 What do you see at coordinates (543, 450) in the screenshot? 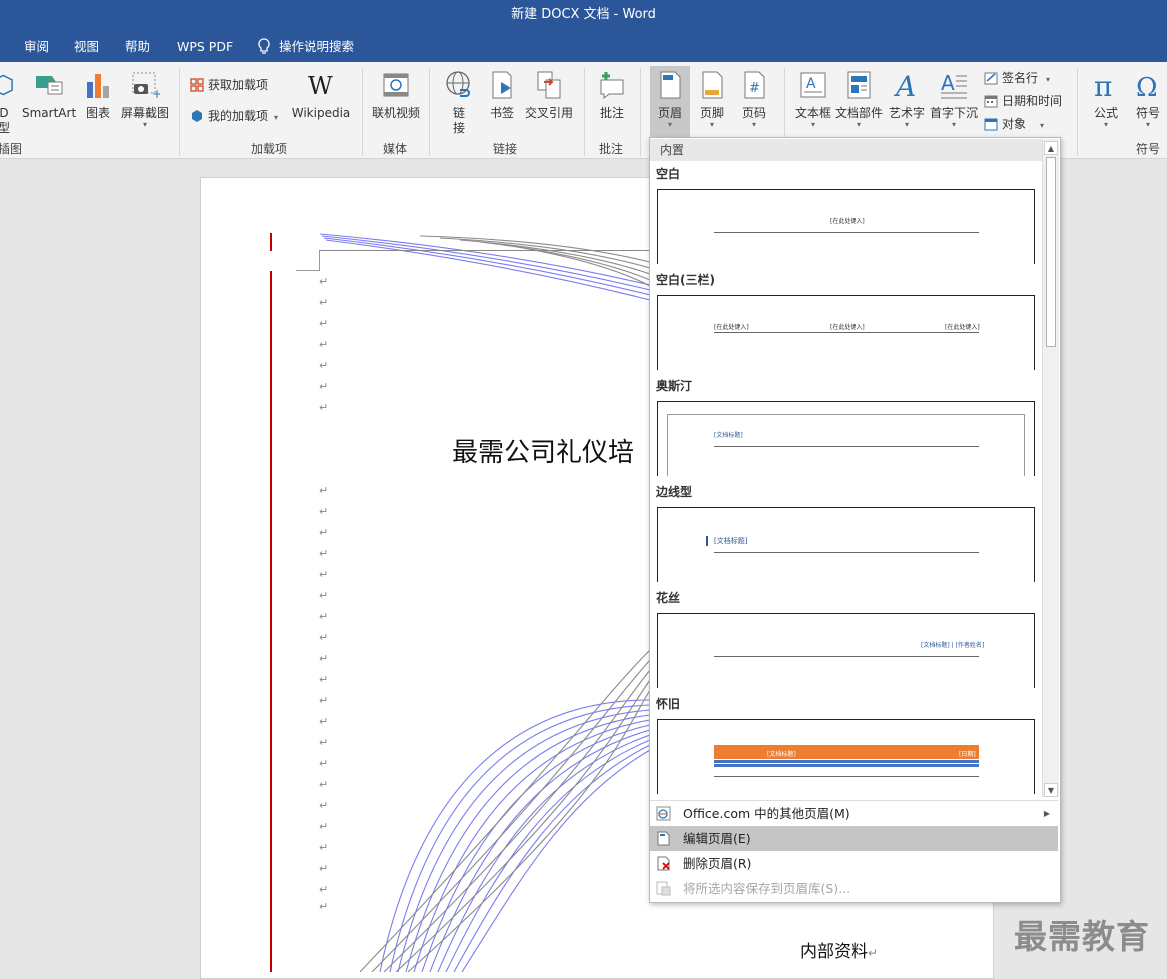
I see `document-title: 最需公司礼仪培` at bounding box center [543, 450].